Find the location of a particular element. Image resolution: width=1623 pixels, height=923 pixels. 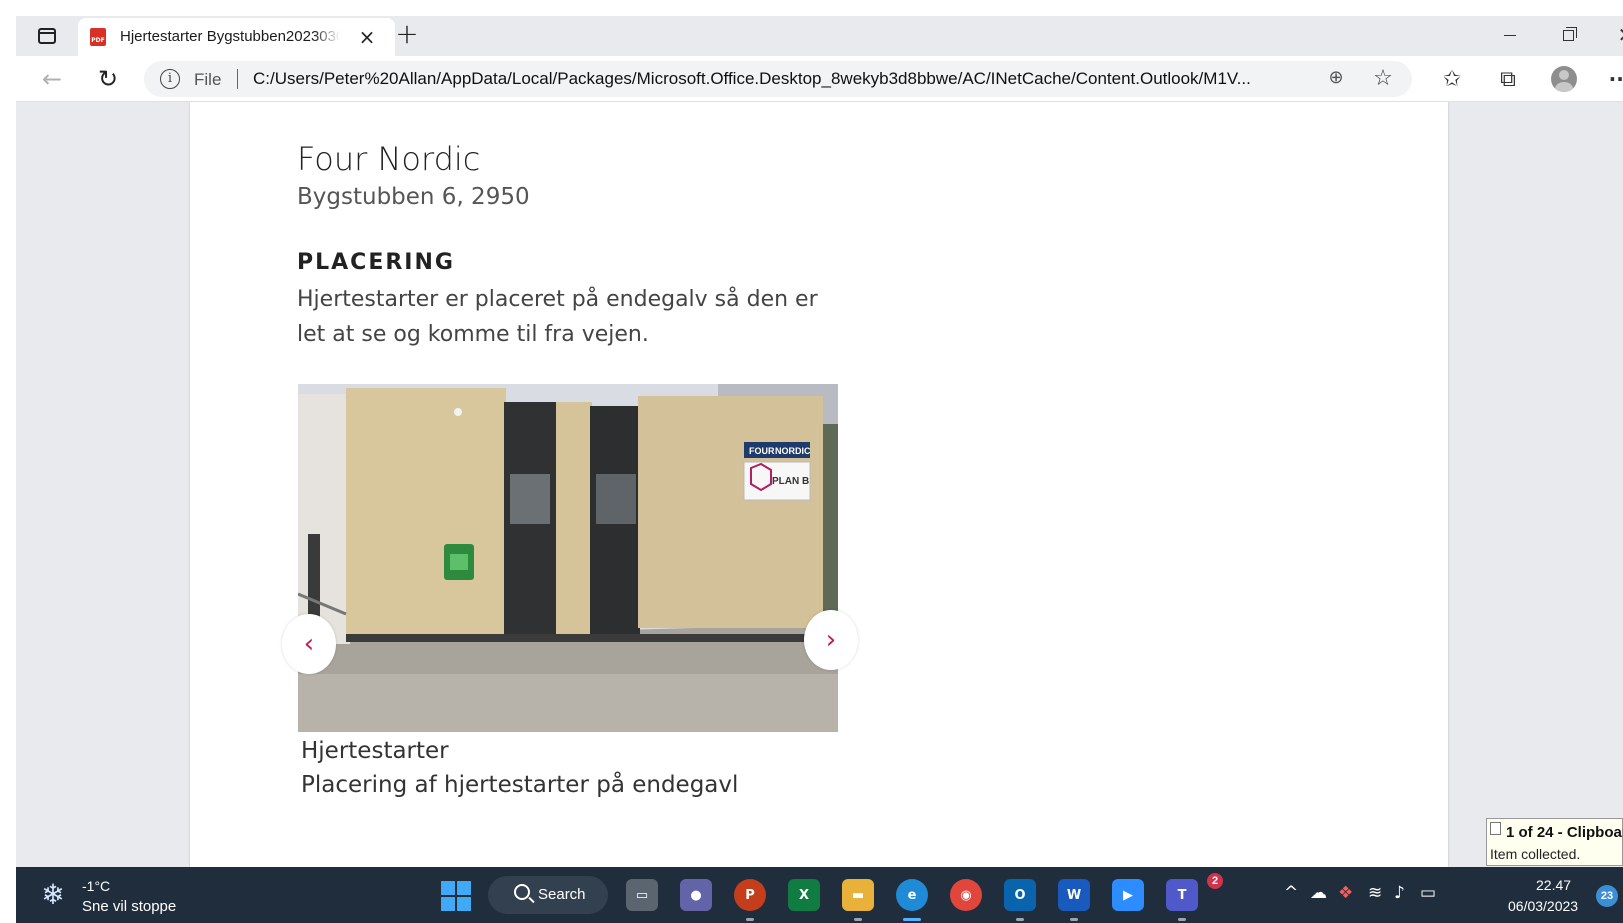

building-photo-graphic: FOUR NORDIC PLAN B is located at coordinates (568, 558).